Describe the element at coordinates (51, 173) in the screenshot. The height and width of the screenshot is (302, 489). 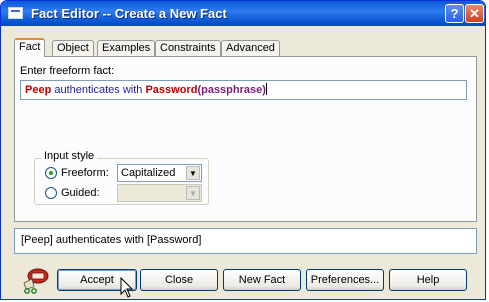
I see `freeform-radio` at that location.